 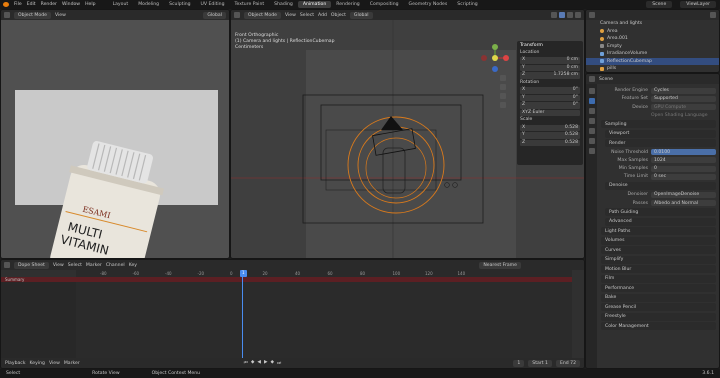 I want to click on keyframe-area, so click(x=324, y=317).